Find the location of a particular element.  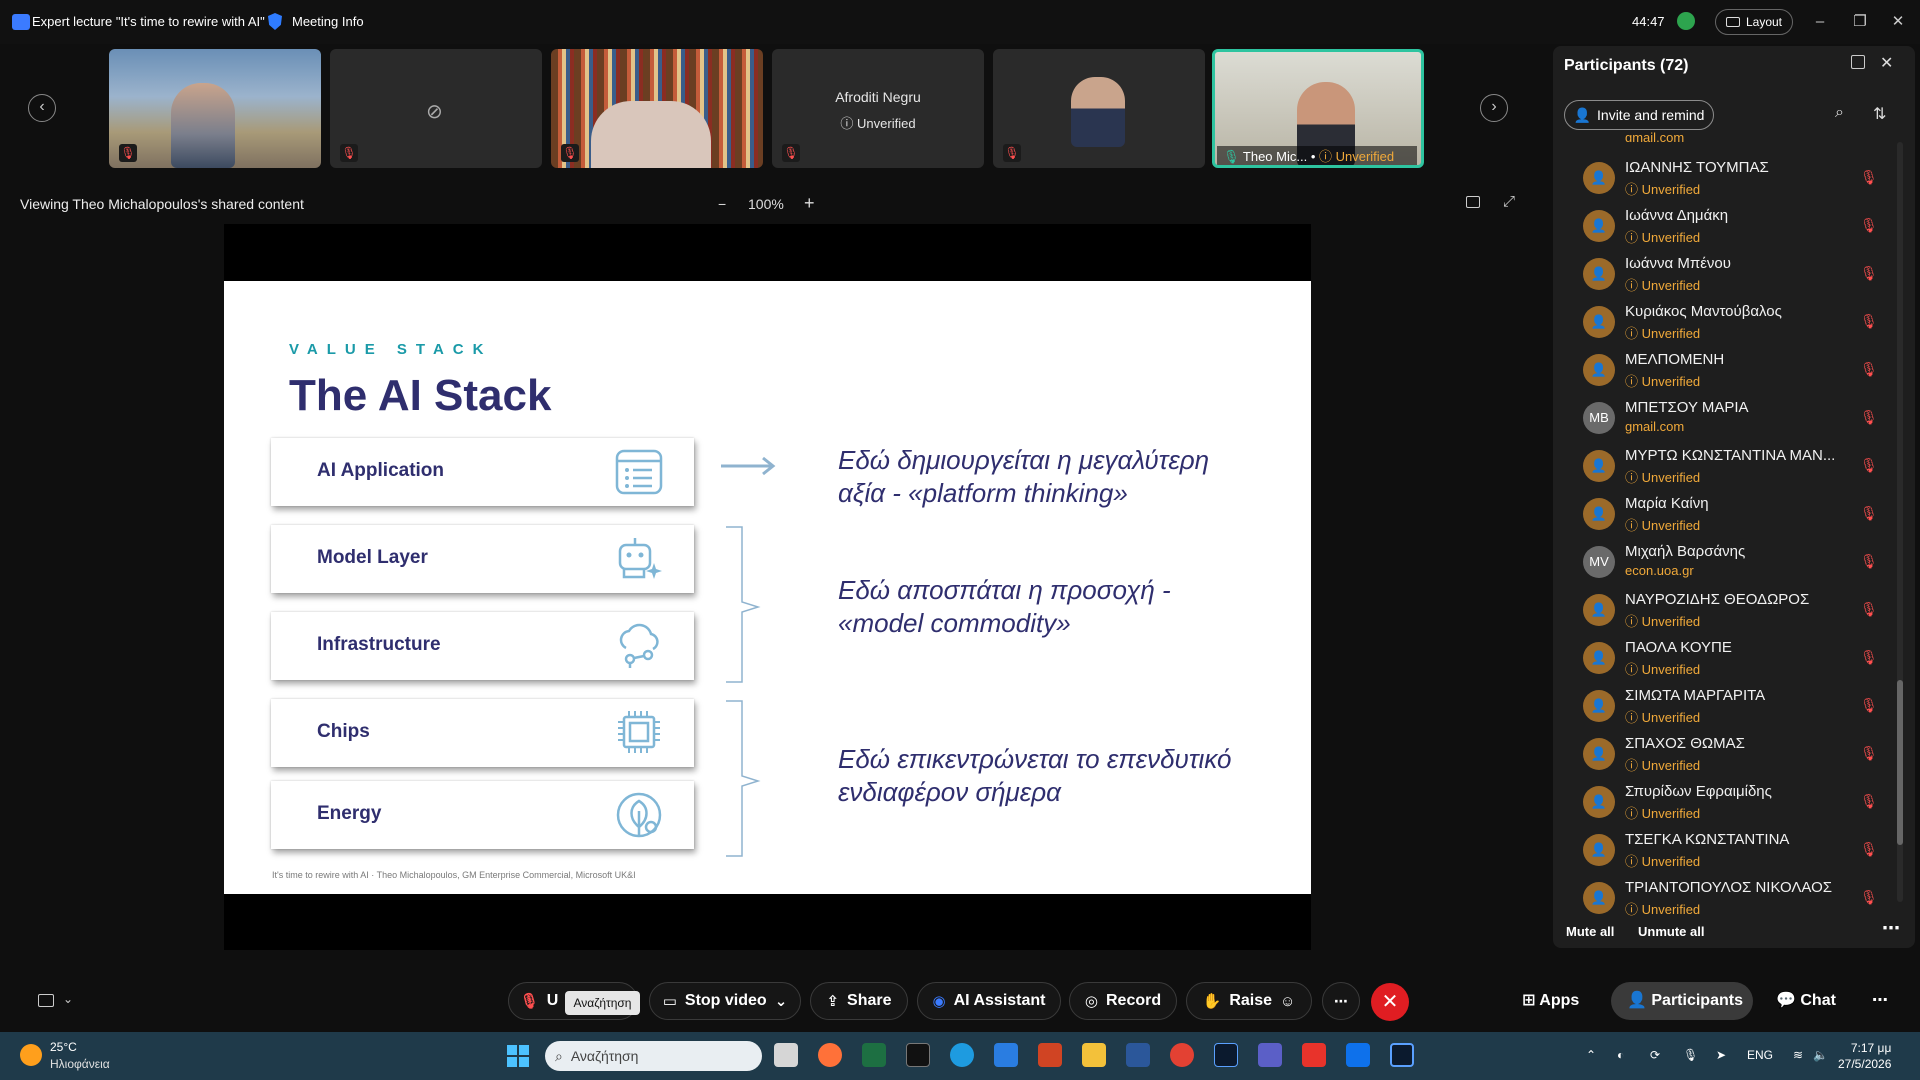

volume-icon: 🔈 is located at coordinates (1820, 1055).